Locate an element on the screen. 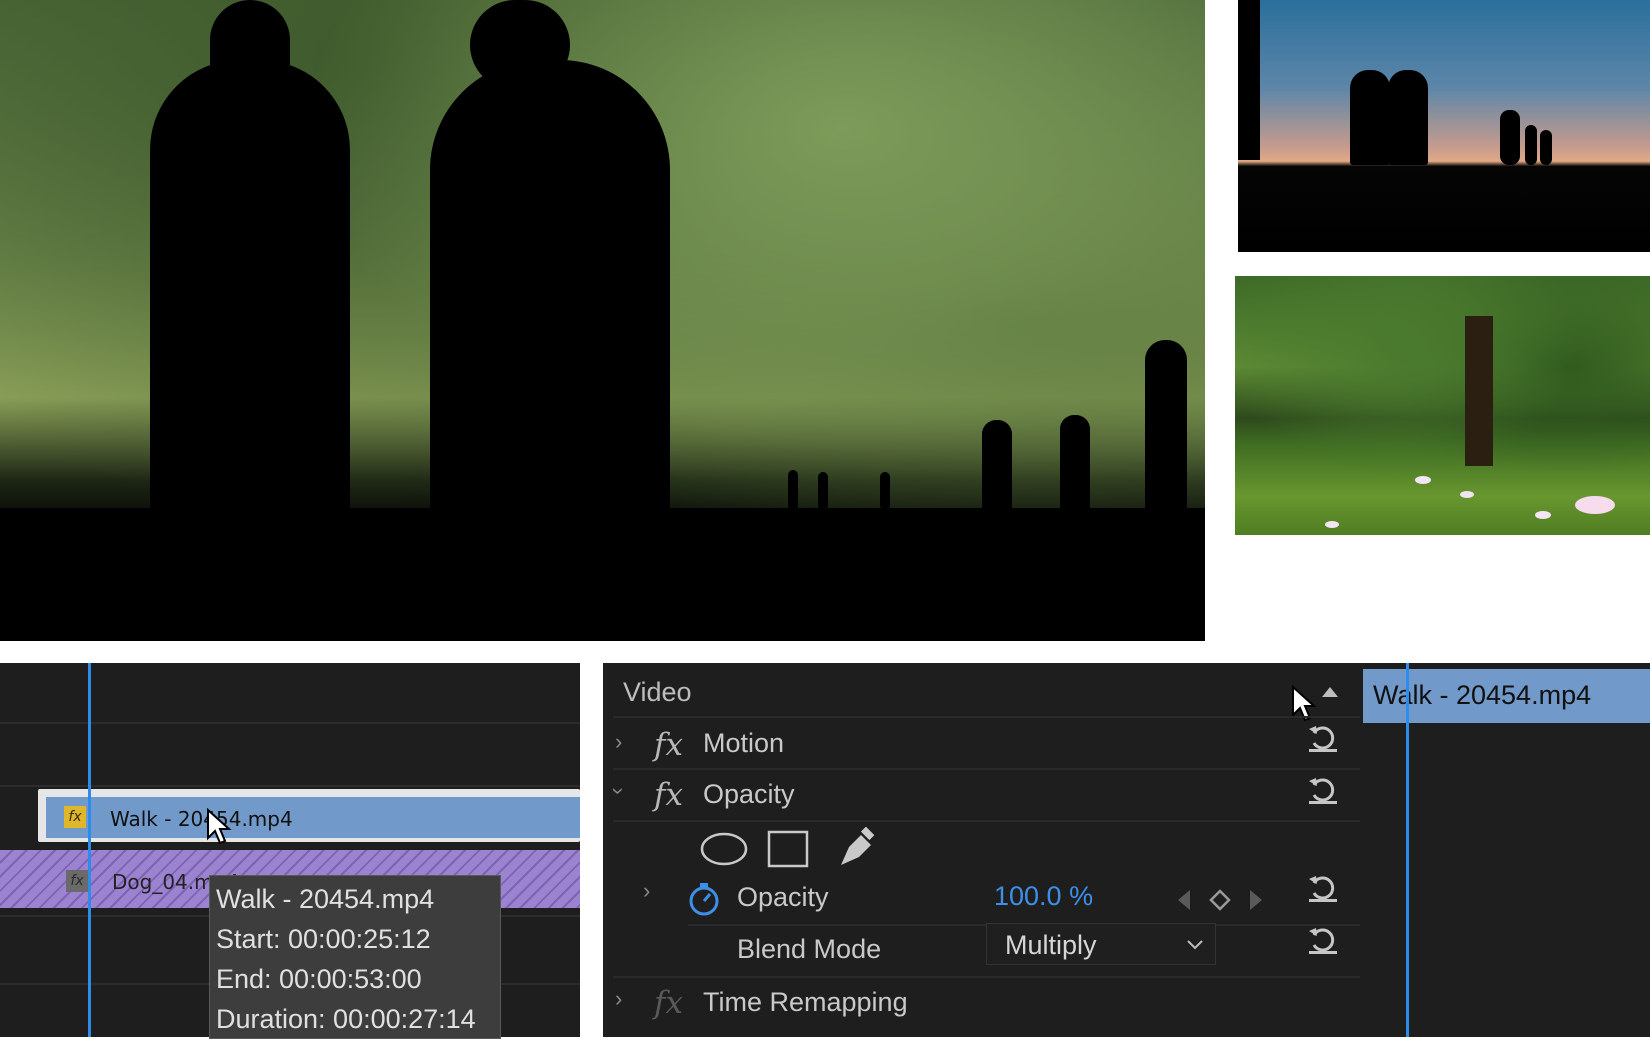 Image resolution: width=1650 pixels, height=1039 pixels. section-title-video: Video is located at coordinates (657, 692).